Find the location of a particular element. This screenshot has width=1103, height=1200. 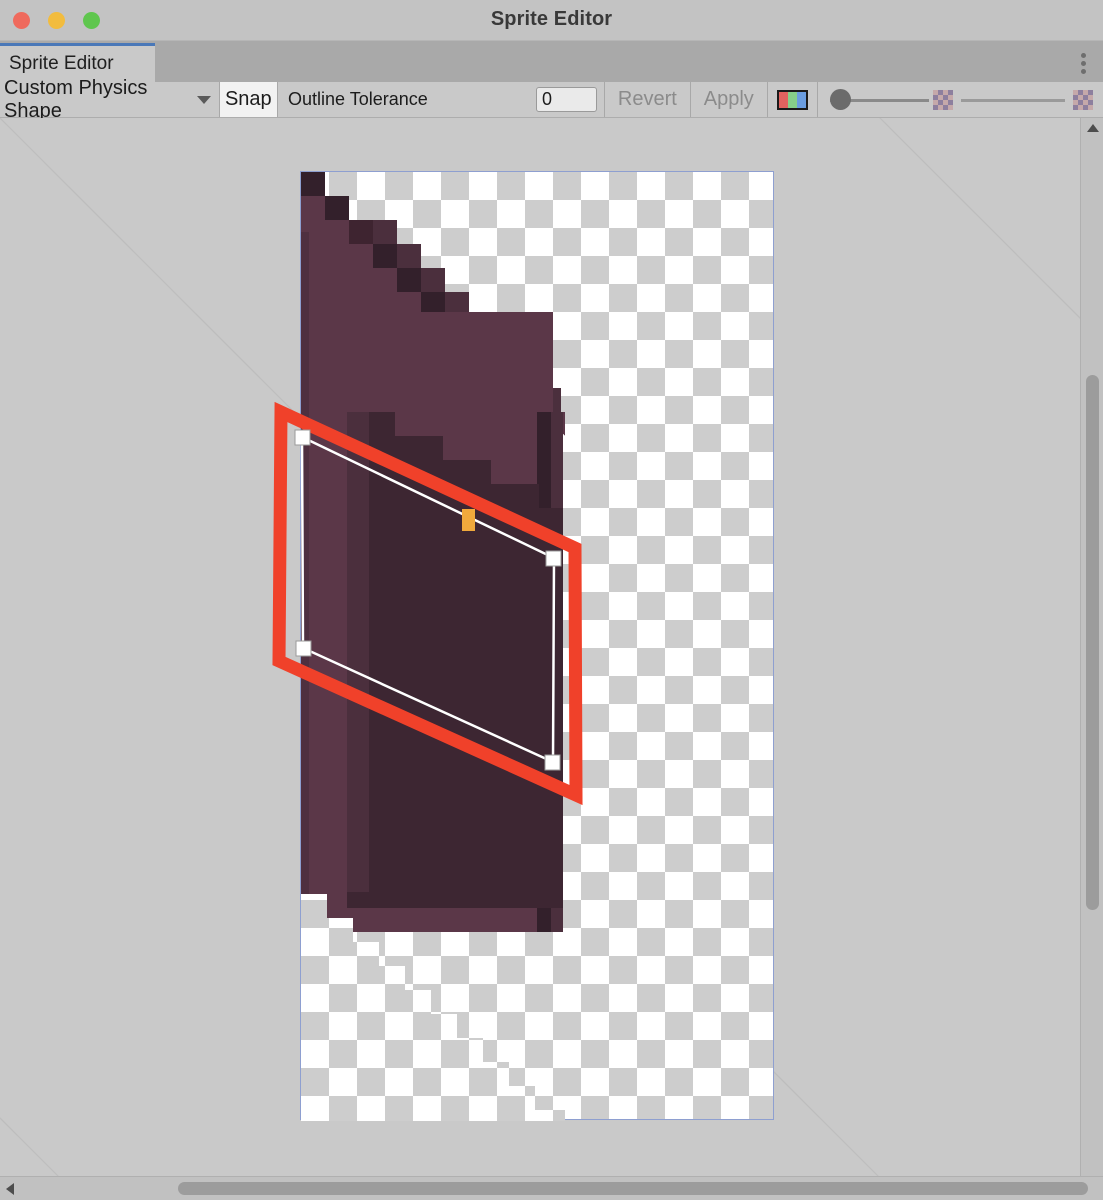

revert-button-label: Revert is located at coordinates (647, 99).